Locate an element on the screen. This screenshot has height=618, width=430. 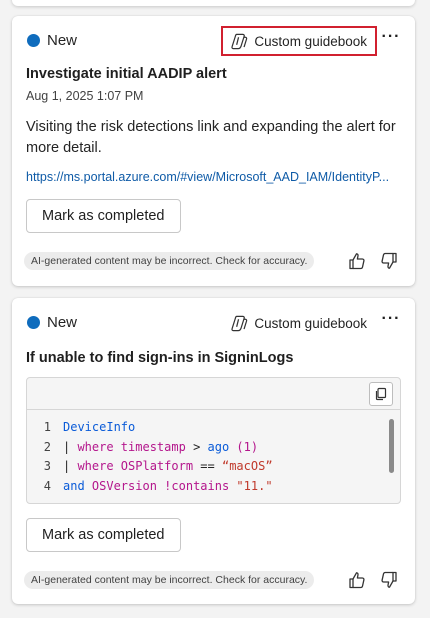
line-number: 1 is located at coordinates (47, 427).